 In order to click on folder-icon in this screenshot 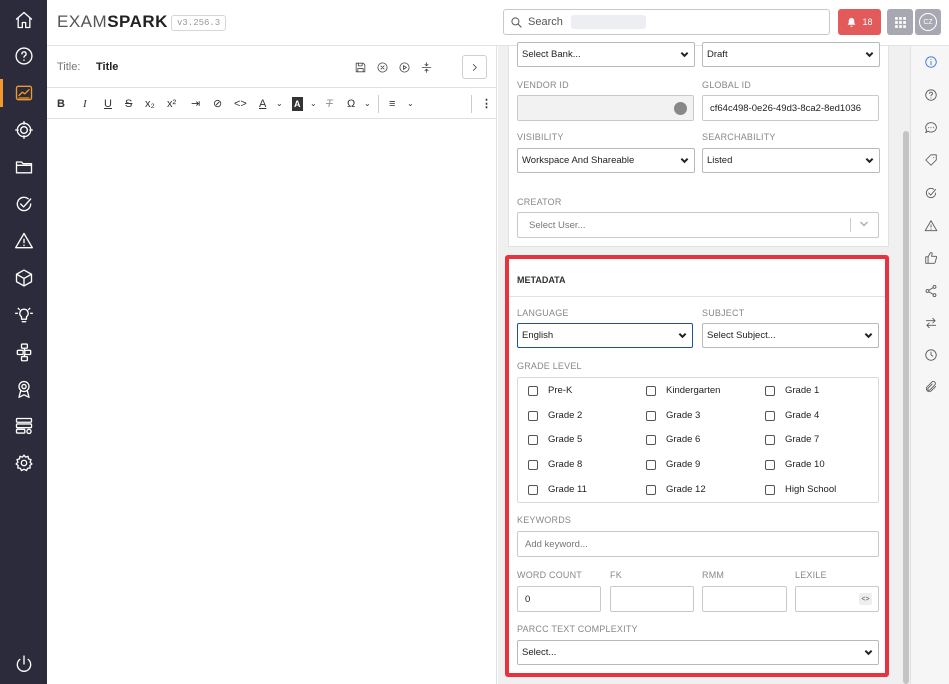, I will do `click(23, 167)`.